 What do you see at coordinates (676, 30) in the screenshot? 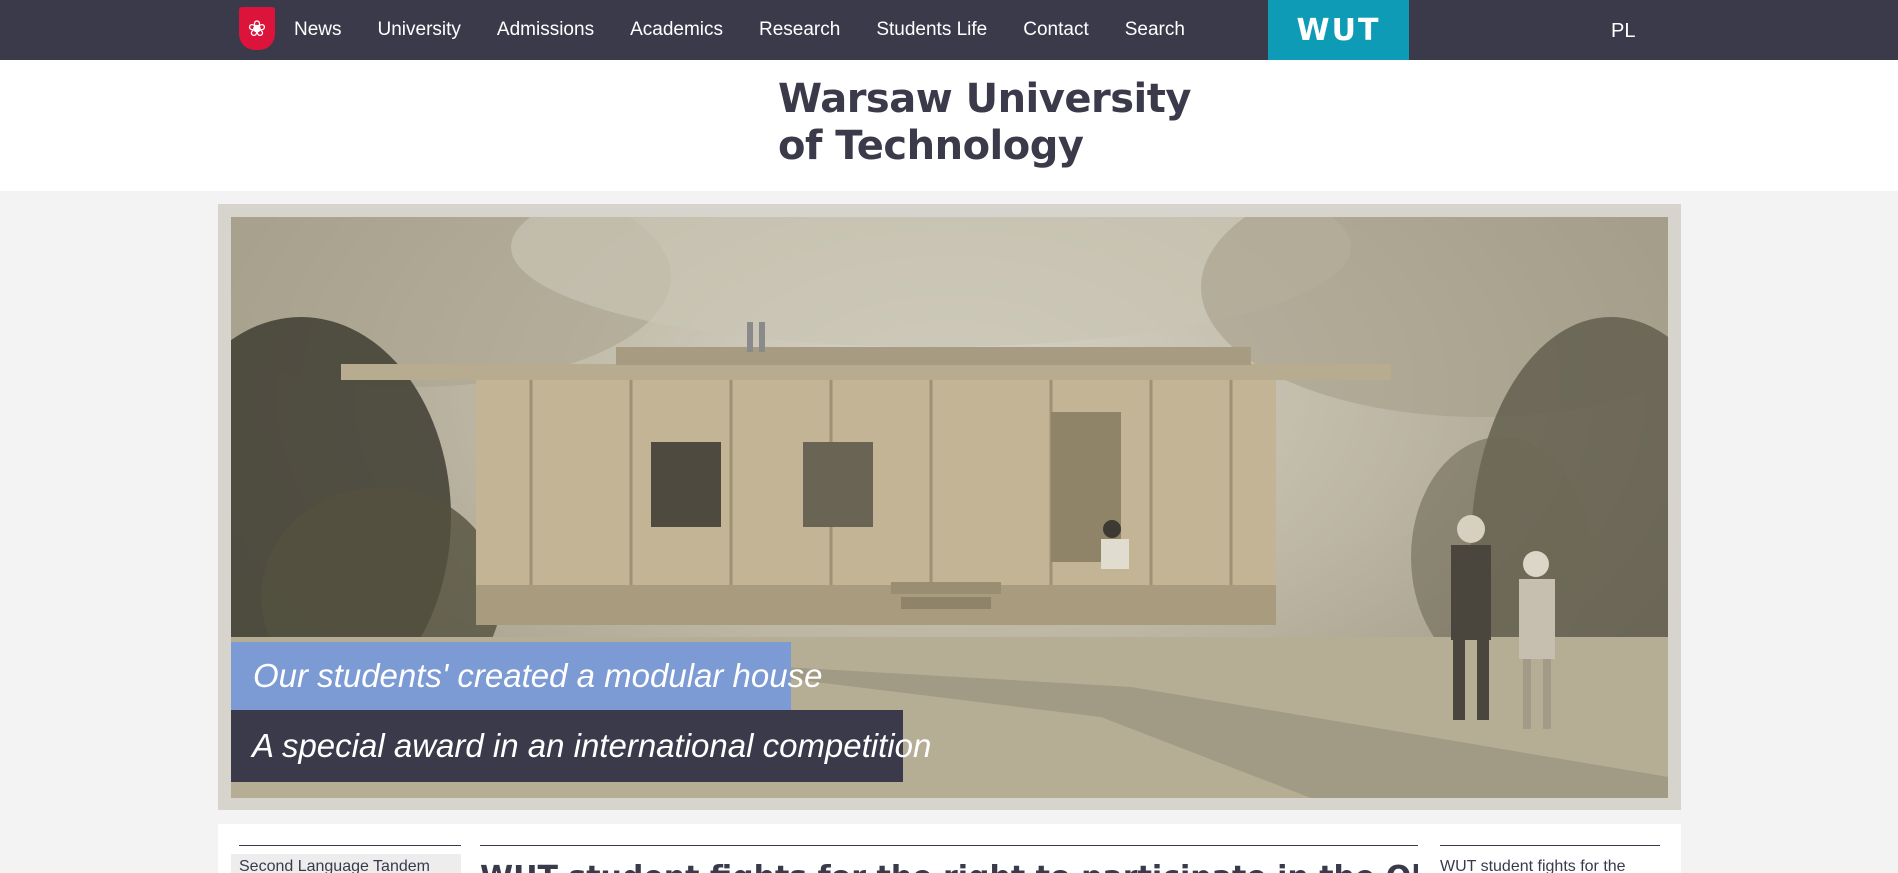
I see `nav-item-academics: Academics` at bounding box center [676, 30].